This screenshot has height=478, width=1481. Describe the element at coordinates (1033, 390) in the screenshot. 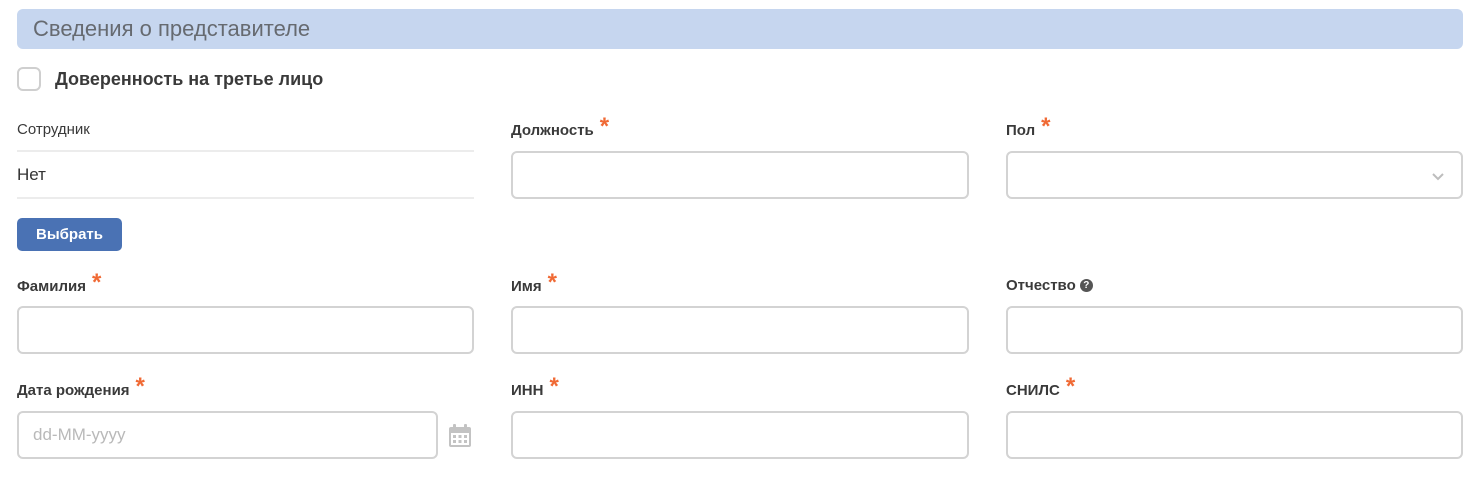

I see `snils-label-text: СНИЛС` at that location.